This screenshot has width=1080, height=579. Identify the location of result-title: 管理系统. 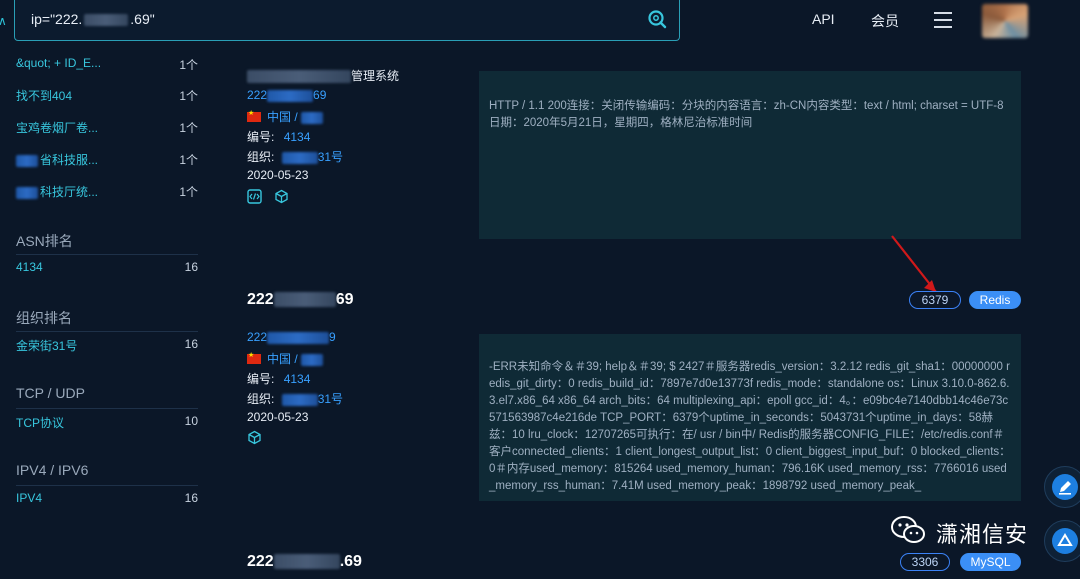
(323, 75).